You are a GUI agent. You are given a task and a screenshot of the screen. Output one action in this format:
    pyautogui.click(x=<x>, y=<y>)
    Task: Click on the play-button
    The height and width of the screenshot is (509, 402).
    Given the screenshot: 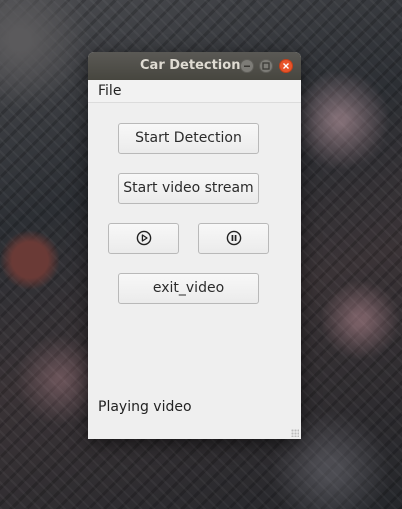 What is the action you would take?
    pyautogui.click(x=143, y=238)
    